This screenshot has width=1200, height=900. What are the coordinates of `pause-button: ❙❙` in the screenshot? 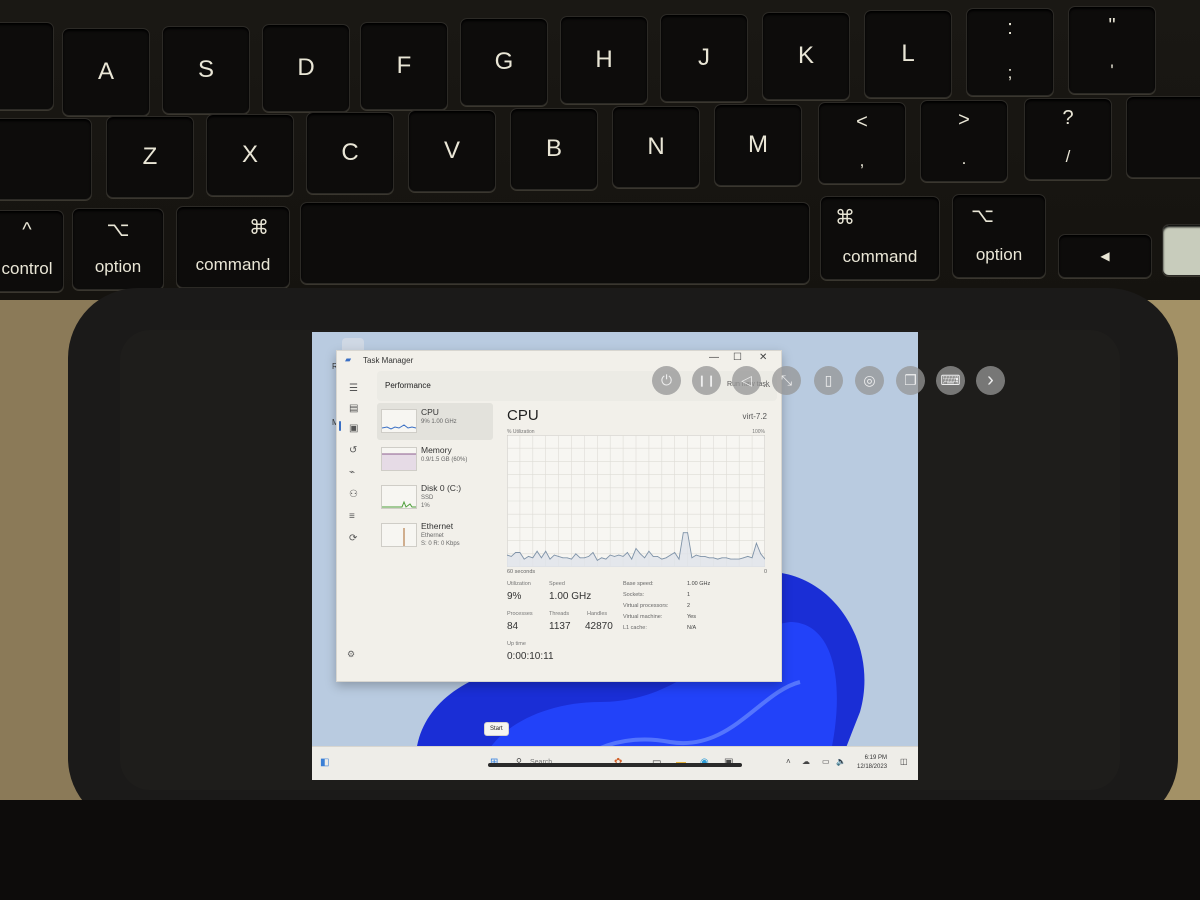 It's located at (706, 380).